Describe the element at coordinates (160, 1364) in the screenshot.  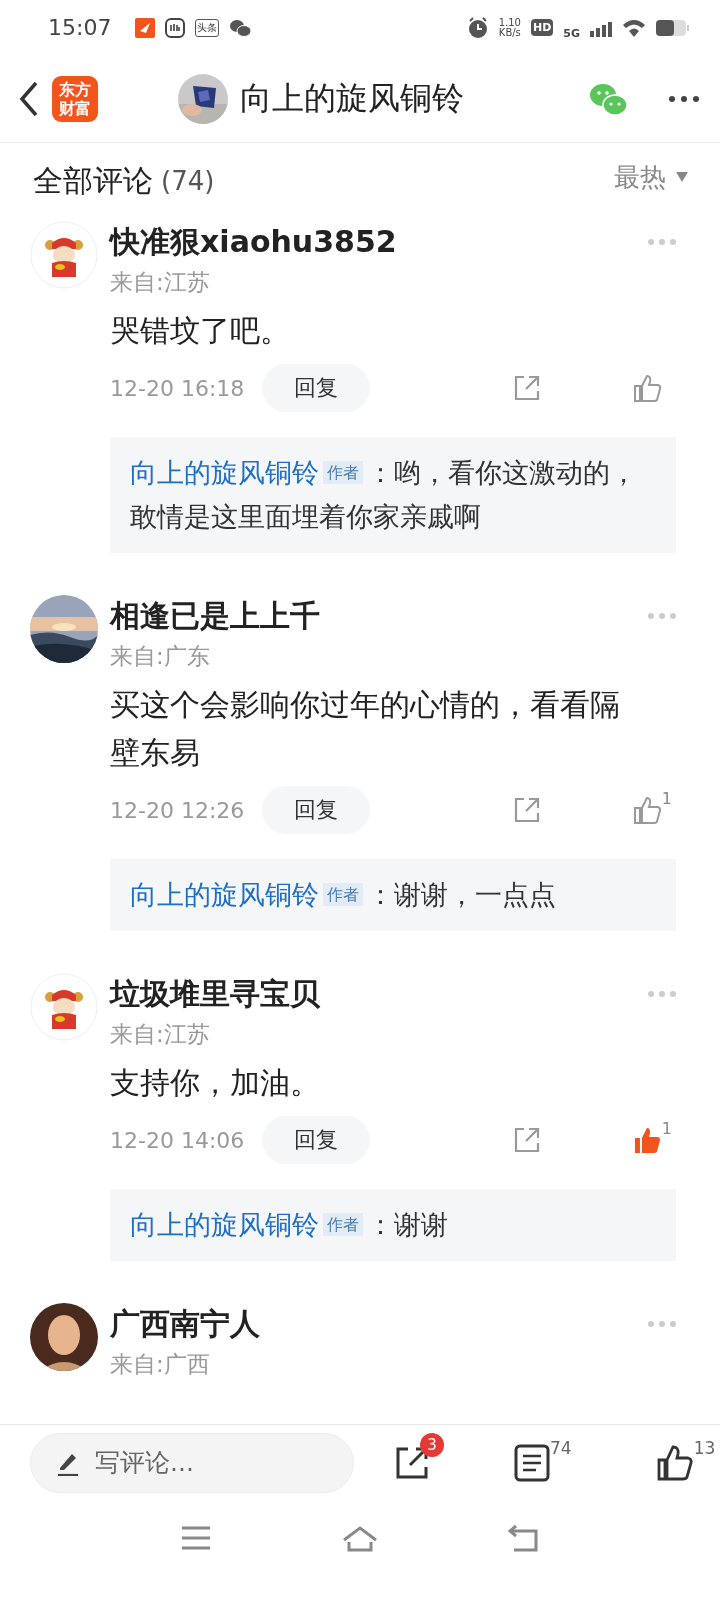
I see `user-location: 来自:广西` at that location.